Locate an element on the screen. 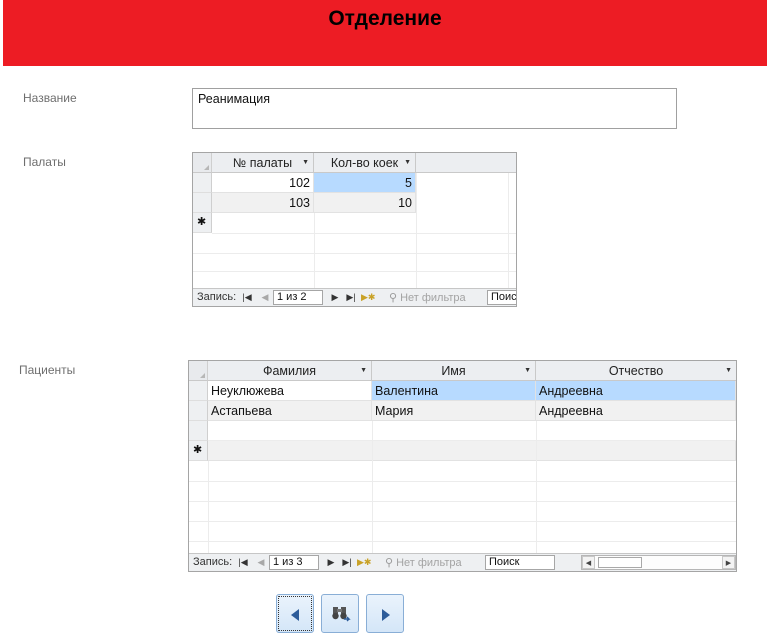 The height and width of the screenshot is (634, 767). binoculars-icon is located at coordinates (341, 614).